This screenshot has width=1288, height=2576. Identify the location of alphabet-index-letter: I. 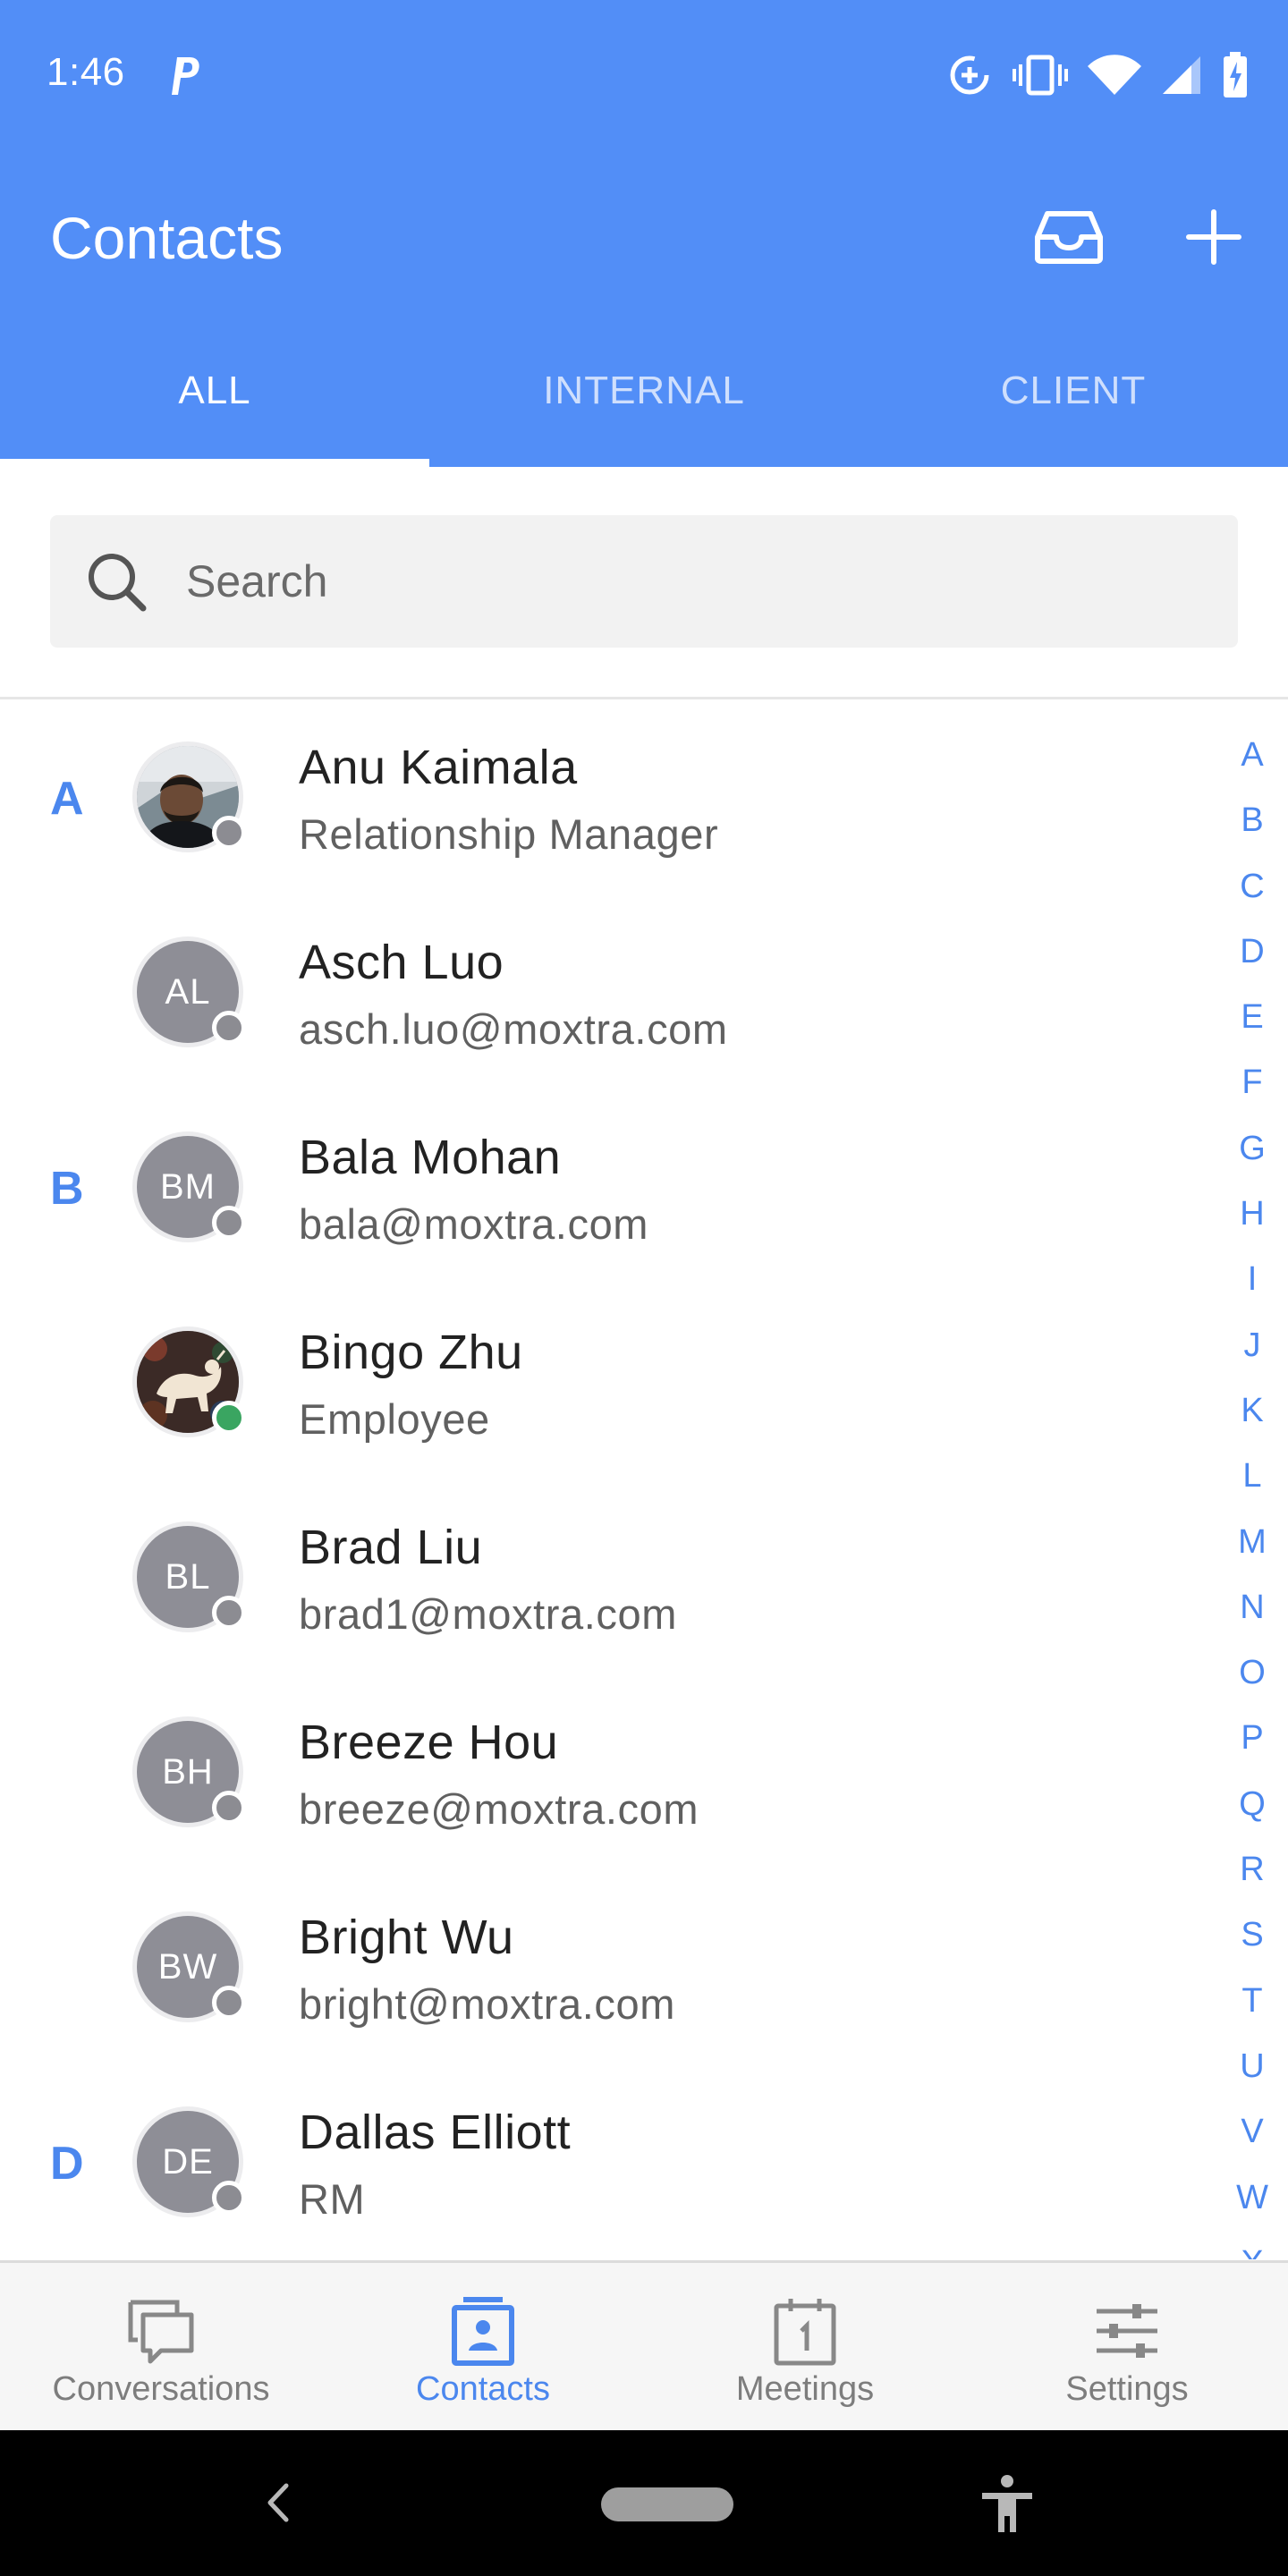
(1252, 1279).